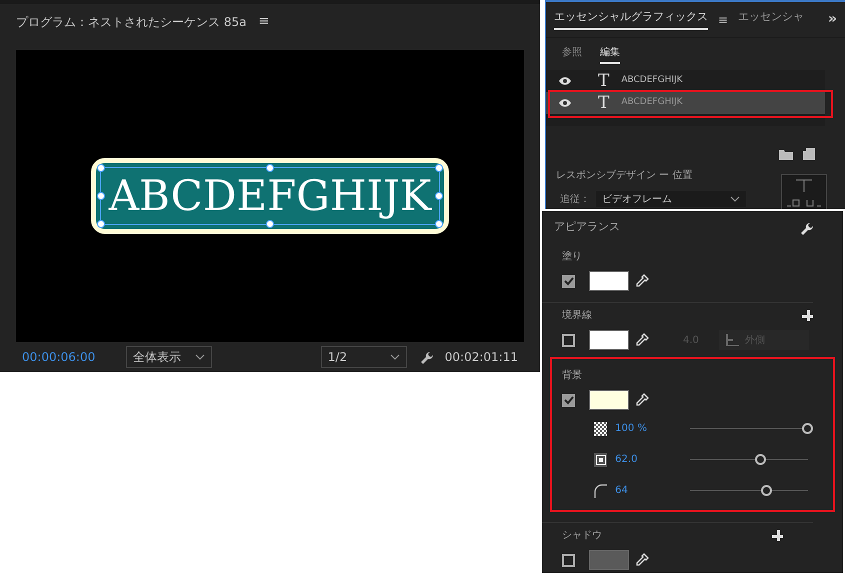 The width and height of the screenshot is (845, 575). What do you see at coordinates (601, 429) in the screenshot?
I see `opacity-icon` at bounding box center [601, 429].